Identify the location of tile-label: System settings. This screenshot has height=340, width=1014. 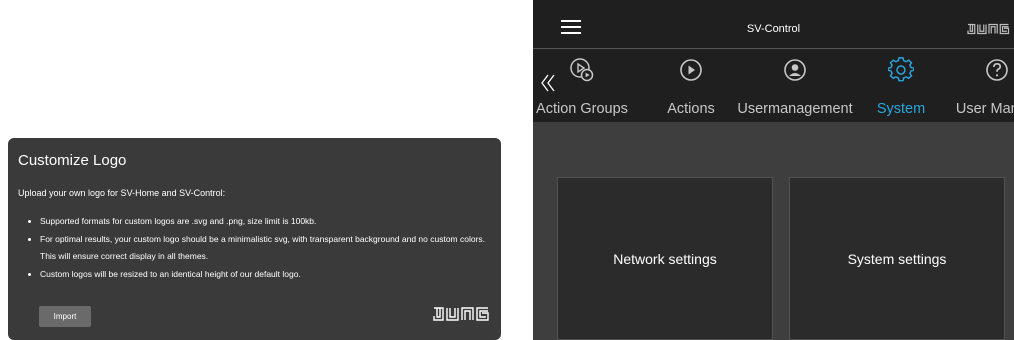
(897, 258).